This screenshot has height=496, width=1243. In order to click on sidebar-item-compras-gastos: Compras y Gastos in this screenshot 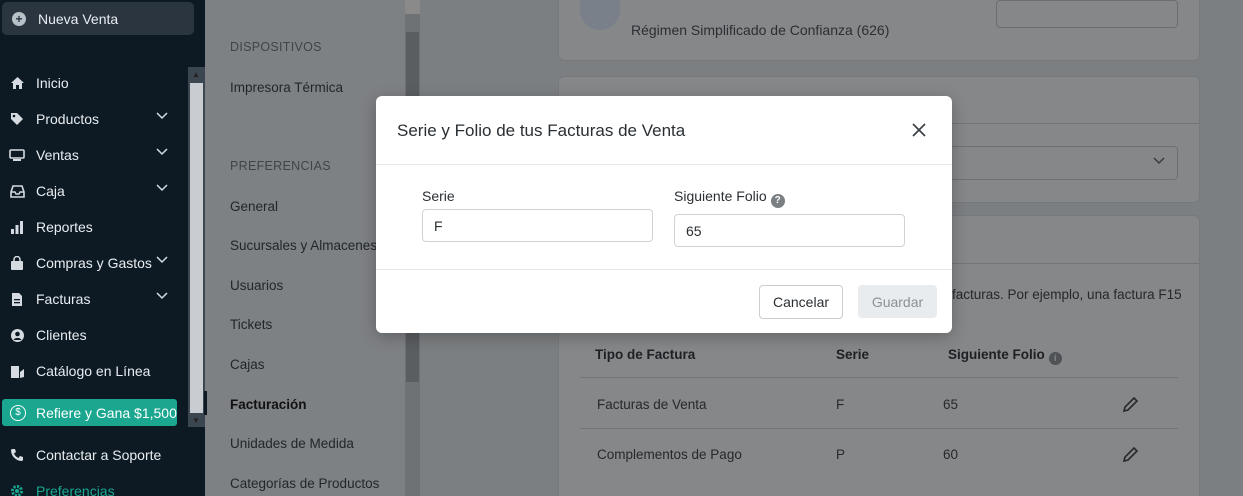, I will do `click(94, 263)`.